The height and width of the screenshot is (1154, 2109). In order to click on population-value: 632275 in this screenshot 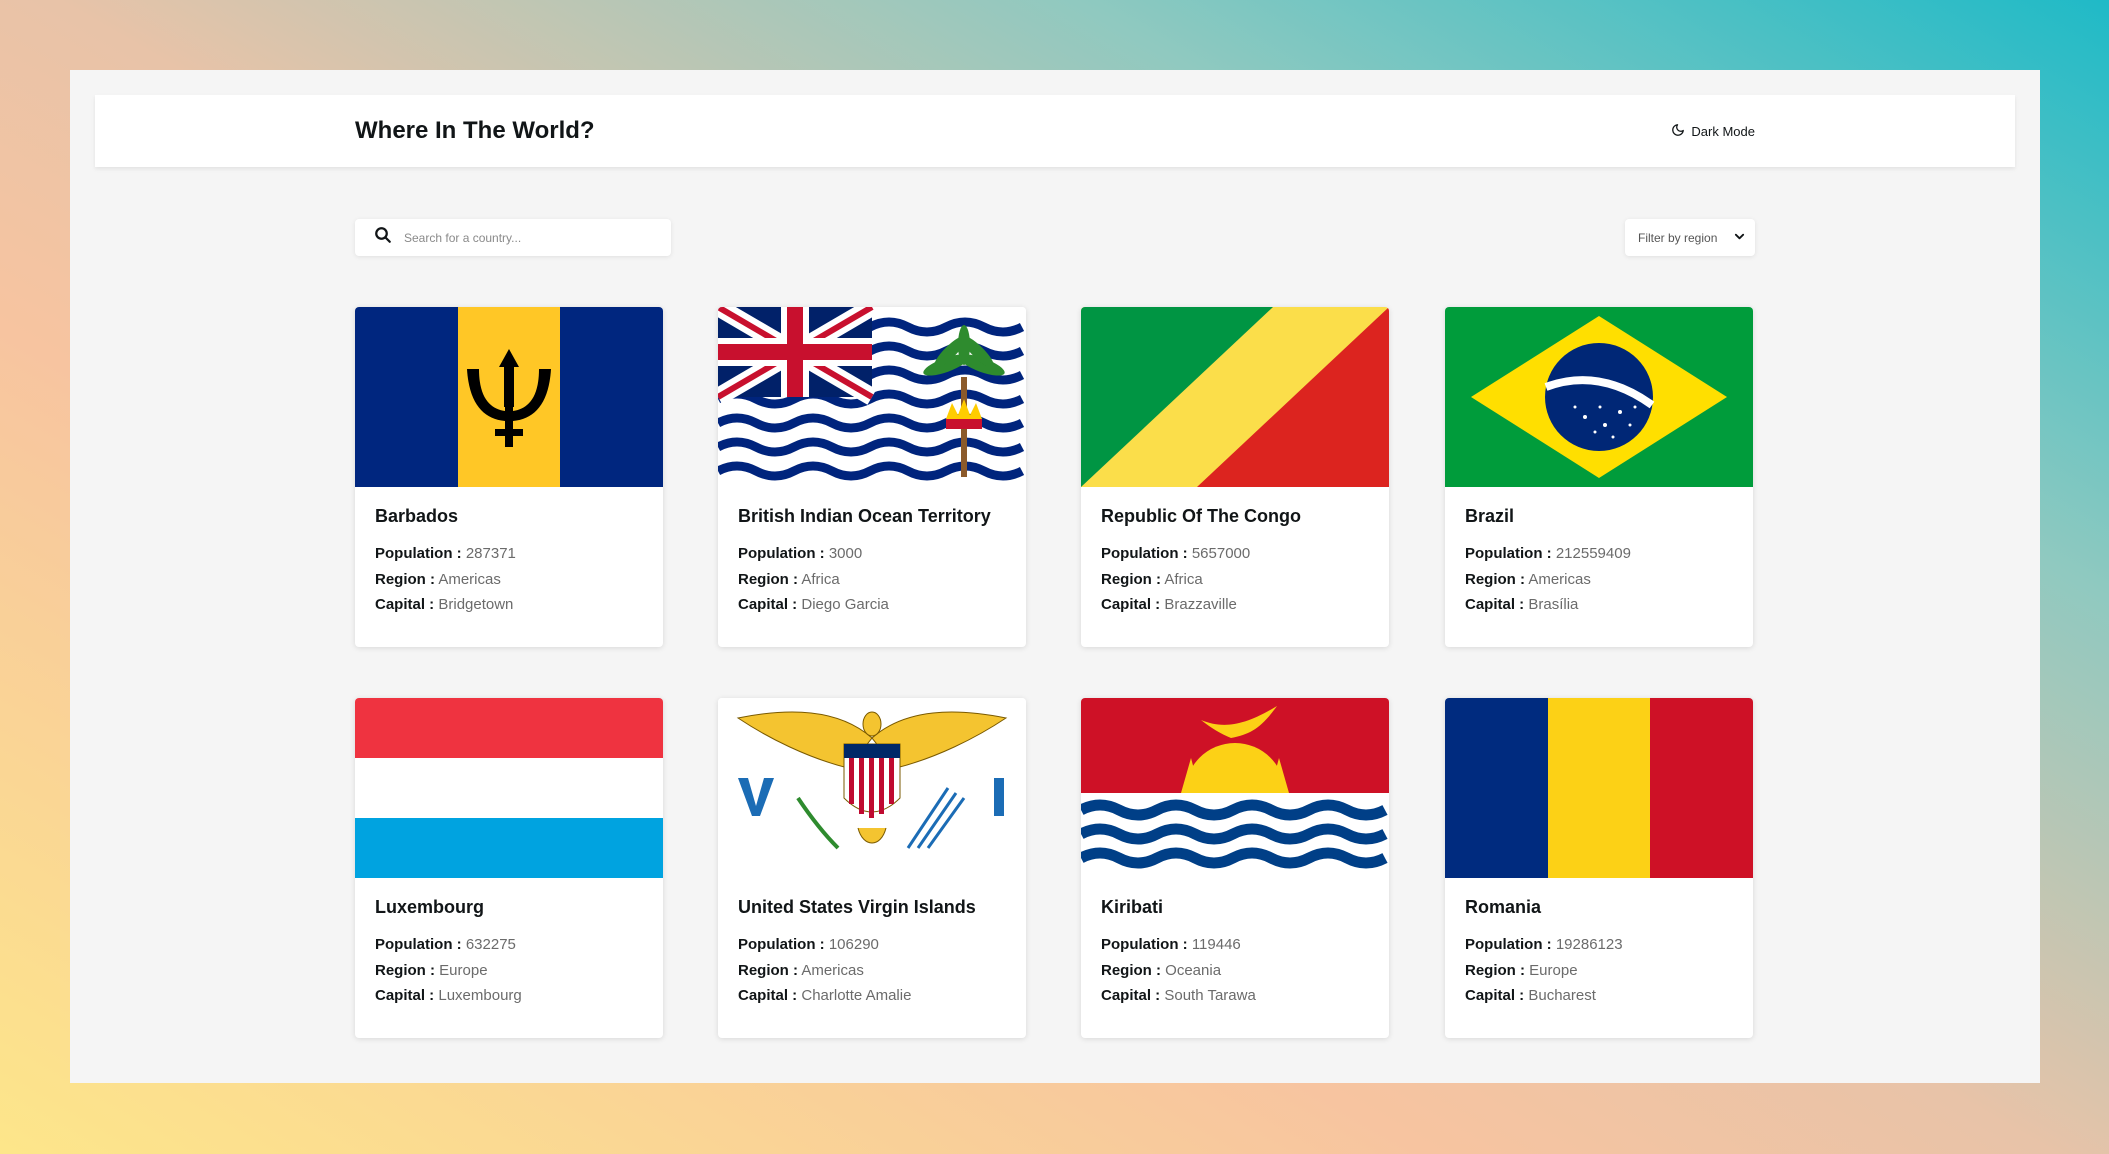, I will do `click(490, 944)`.